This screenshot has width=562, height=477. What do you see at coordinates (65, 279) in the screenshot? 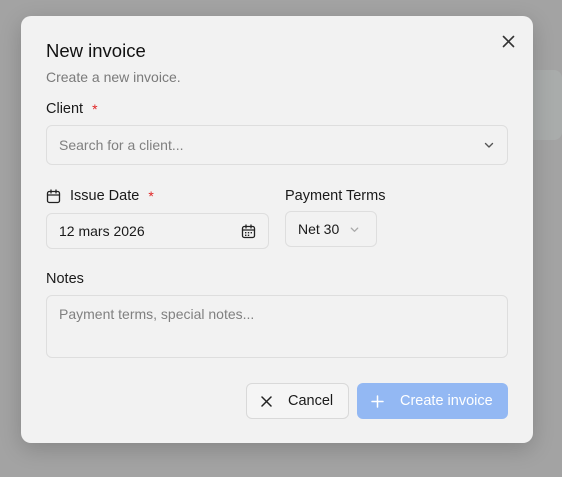
I see `notes-label: Notes` at bounding box center [65, 279].